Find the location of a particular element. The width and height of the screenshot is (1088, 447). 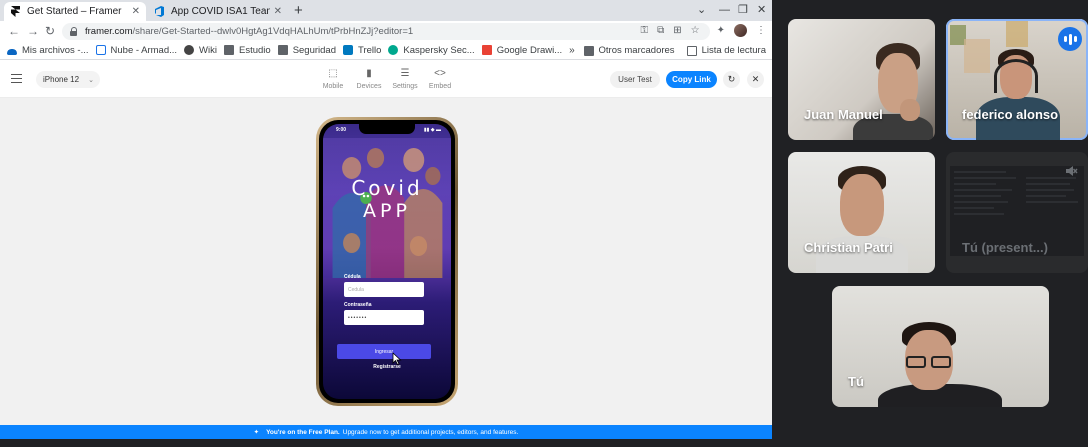

self-view-tile: Tú is located at coordinates (940, 346).